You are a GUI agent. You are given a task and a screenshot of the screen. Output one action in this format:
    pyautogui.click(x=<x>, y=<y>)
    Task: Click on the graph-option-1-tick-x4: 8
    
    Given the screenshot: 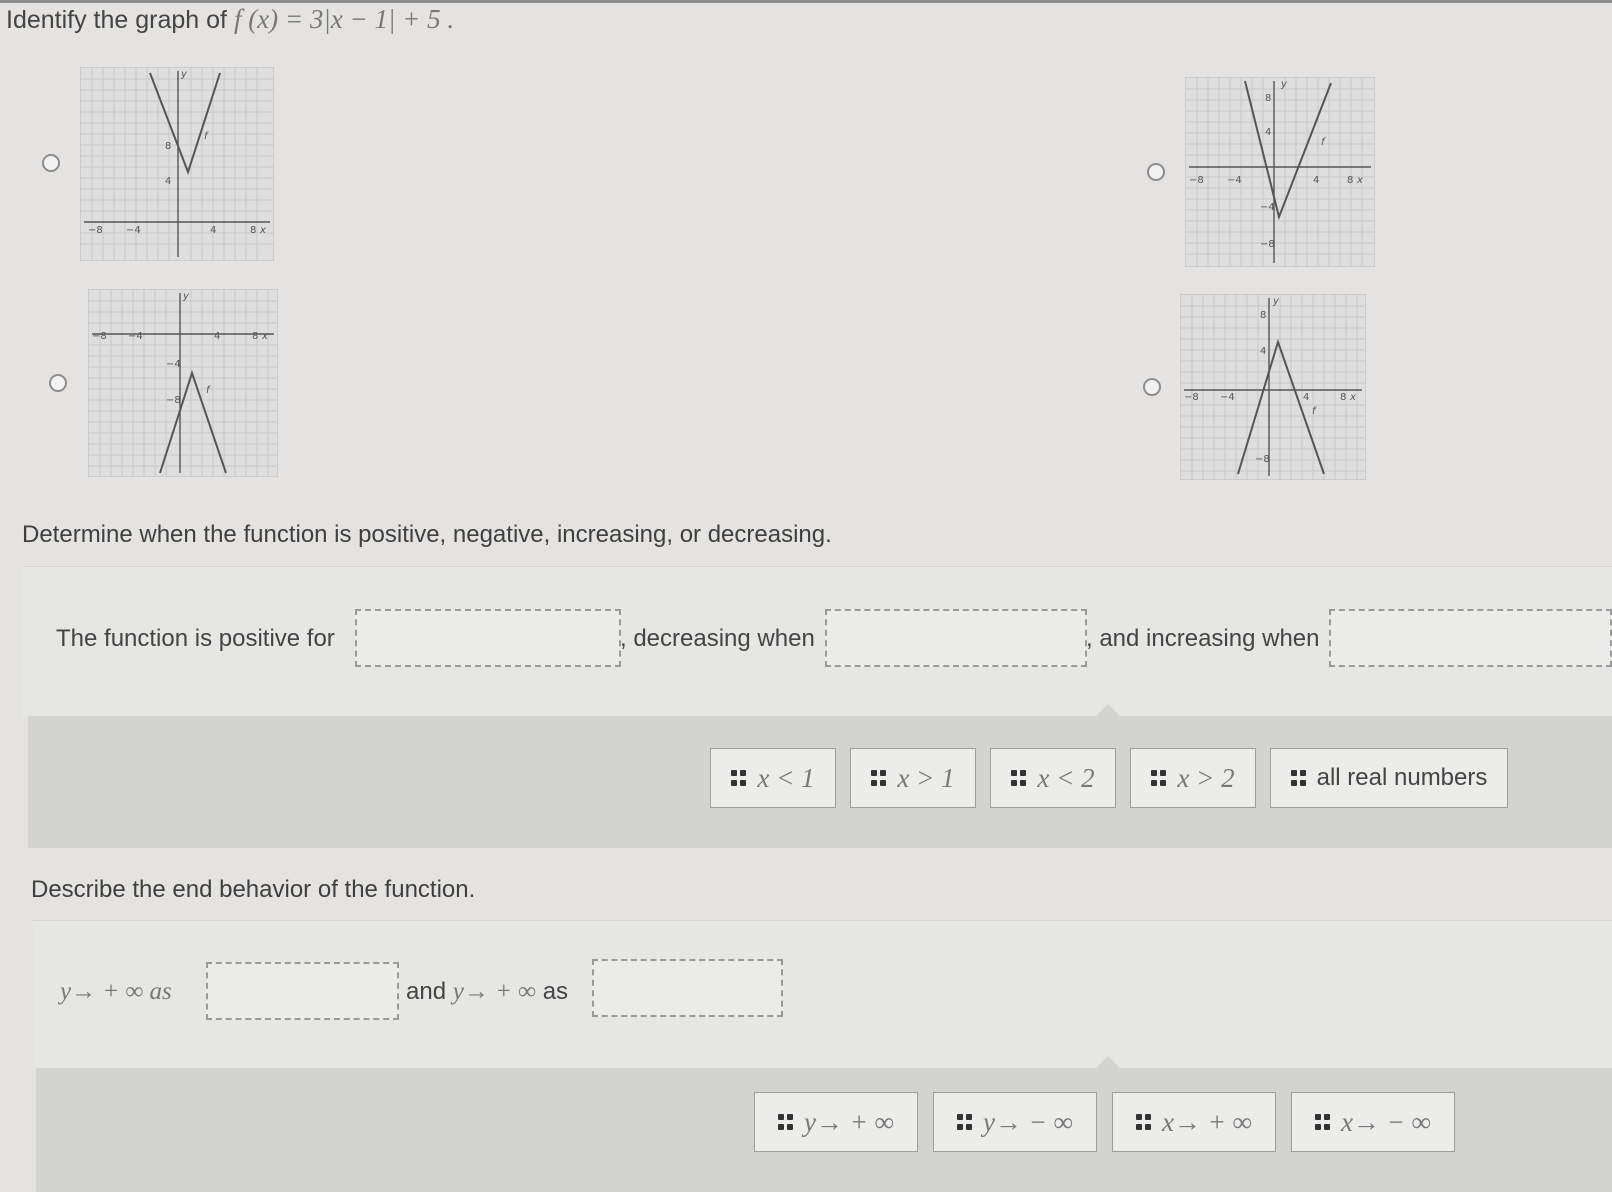 What is the action you would take?
    pyautogui.click(x=253, y=230)
    